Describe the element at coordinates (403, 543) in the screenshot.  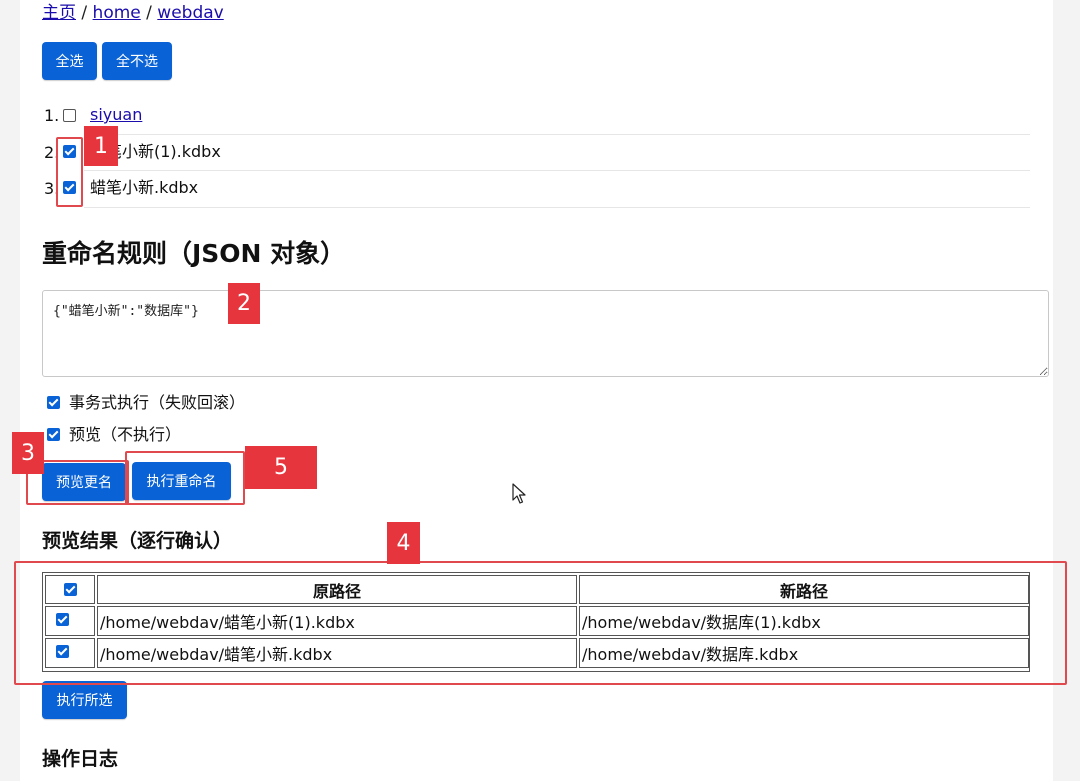
I see `annotation-marker-4: 4` at that location.